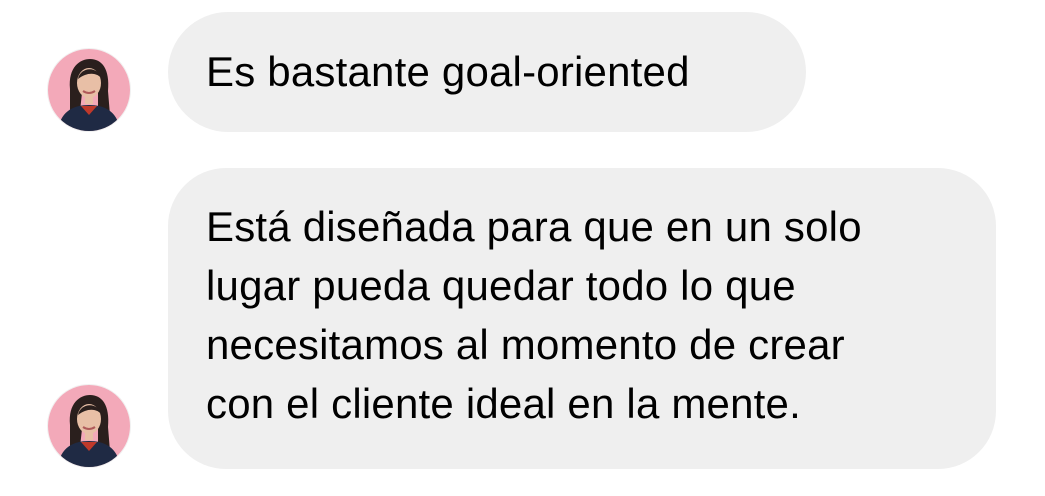 The height and width of the screenshot is (496, 1045). What do you see at coordinates (534, 226) in the screenshot?
I see `message-text-line: Está diseñada para que en un solo` at bounding box center [534, 226].